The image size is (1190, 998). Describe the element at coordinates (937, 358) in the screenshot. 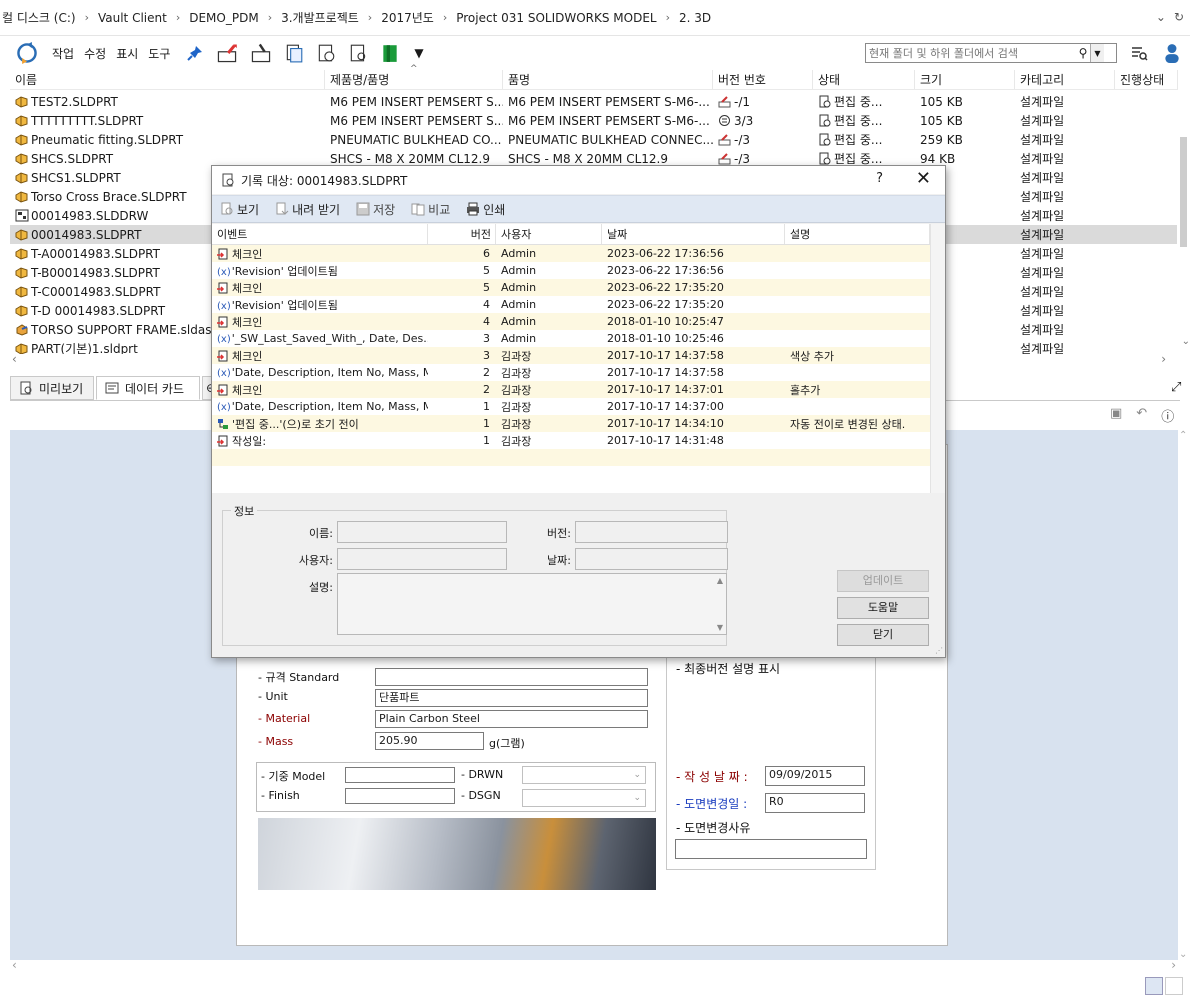

I see `history-scrollbar` at that location.